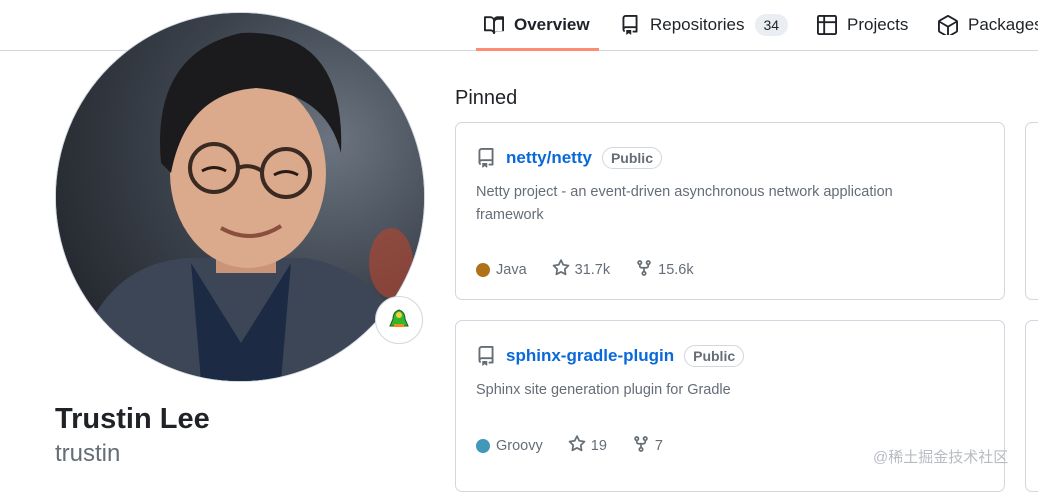 The image size is (1038, 492). What do you see at coordinates (519, 446) in the screenshot?
I see `language-label: Groovy` at bounding box center [519, 446].